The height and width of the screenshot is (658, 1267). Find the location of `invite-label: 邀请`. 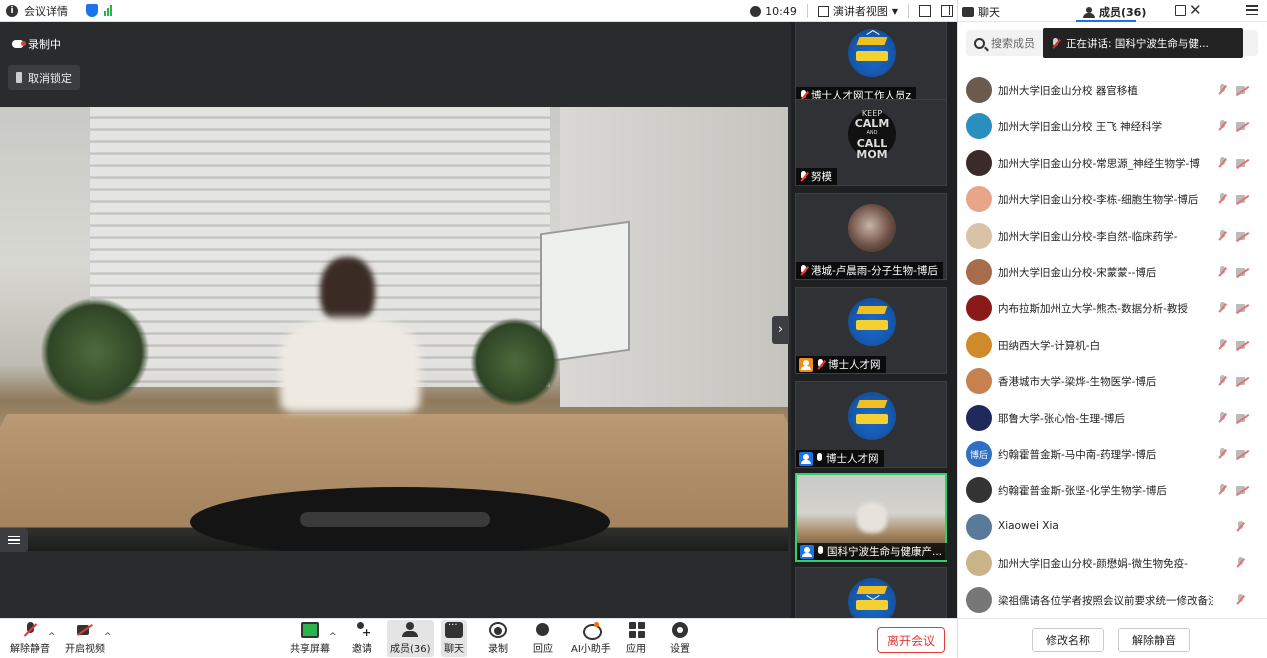

invite-label: 邀请 is located at coordinates (362, 649).